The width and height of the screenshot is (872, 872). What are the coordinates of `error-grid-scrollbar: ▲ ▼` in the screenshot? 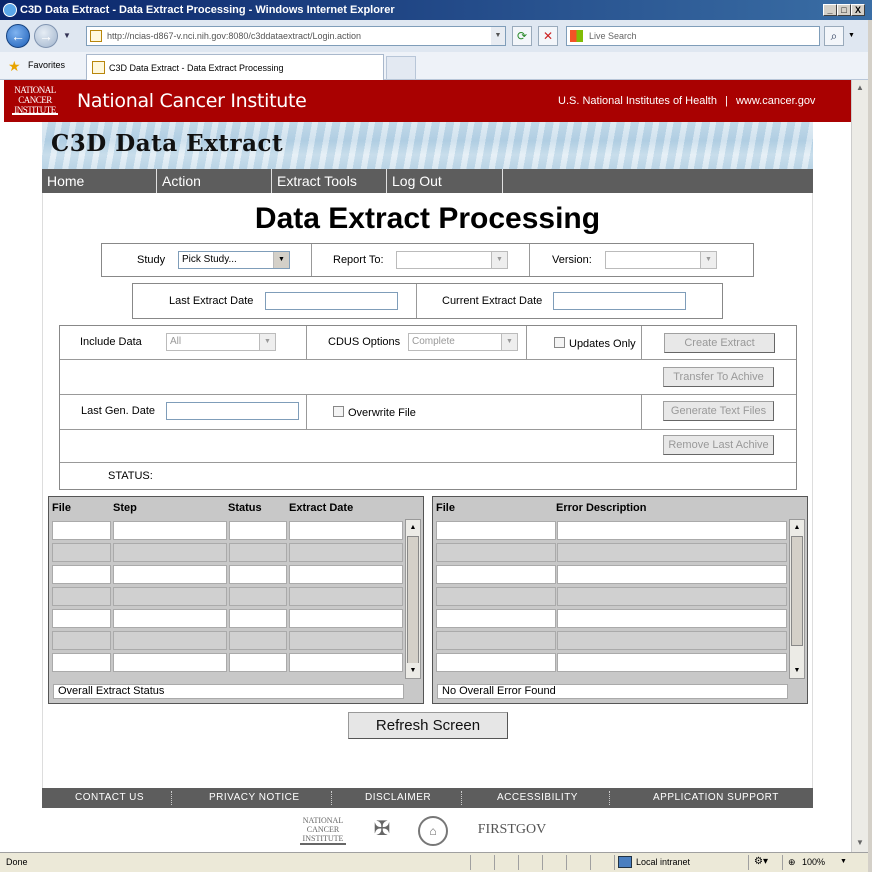 It's located at (797, 599).